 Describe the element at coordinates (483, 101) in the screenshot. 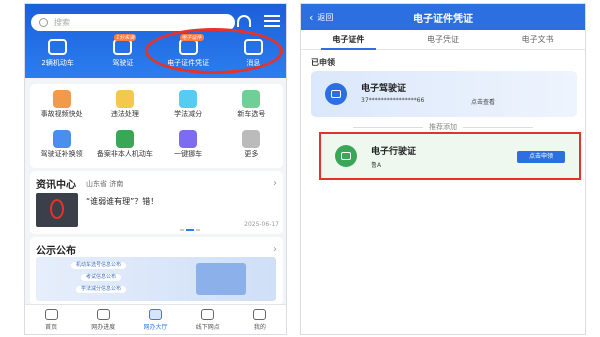

I see `view-license-link: 点击查看` at that location.